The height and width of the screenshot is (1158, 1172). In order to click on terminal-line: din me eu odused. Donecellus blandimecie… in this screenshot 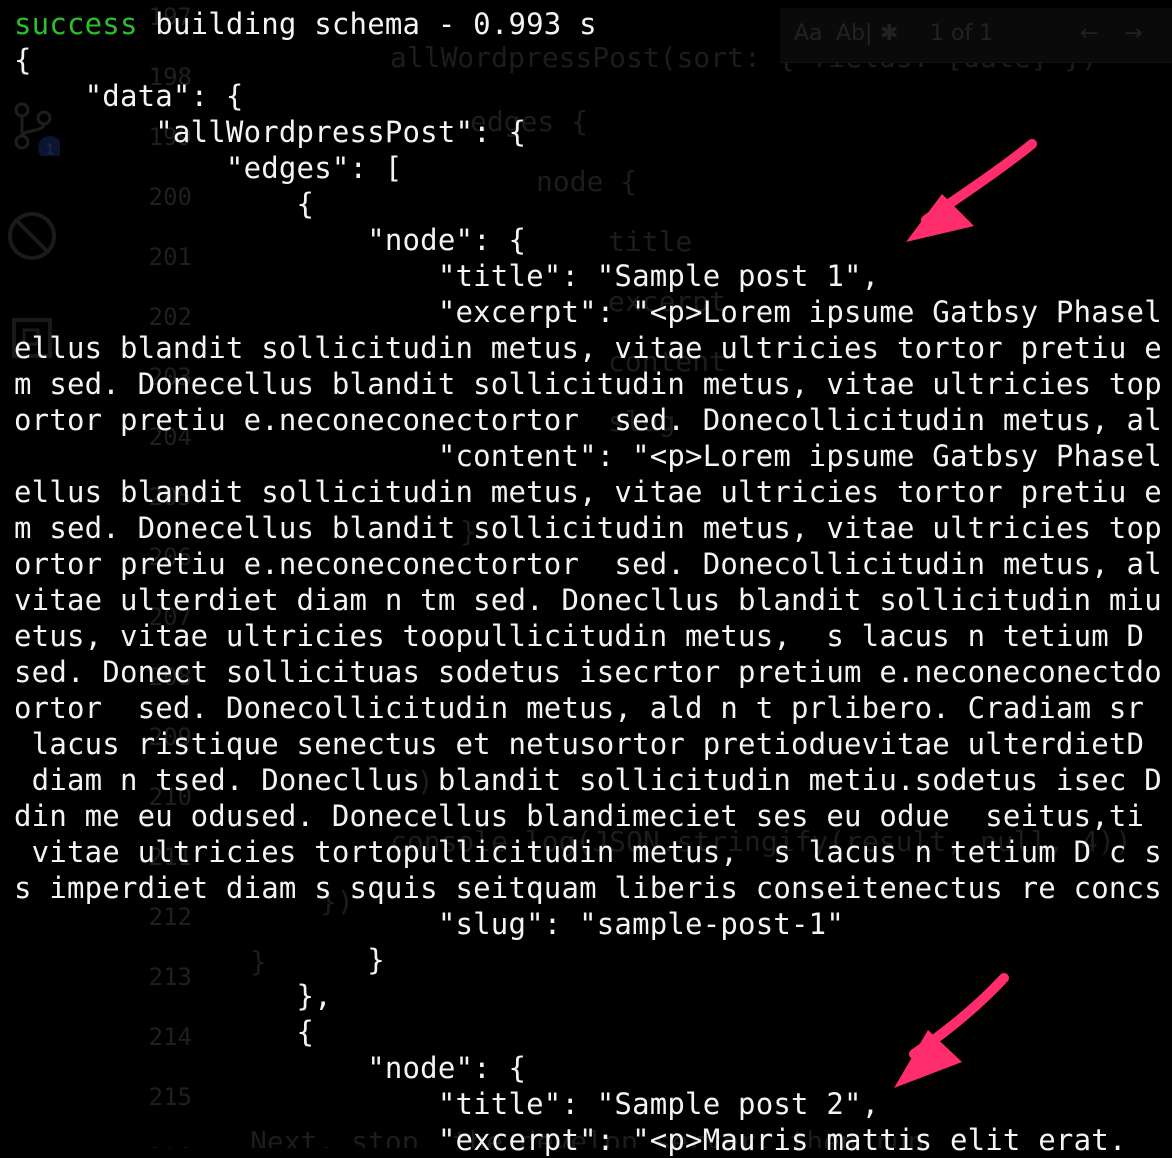, I will do `click(579, 816)`.